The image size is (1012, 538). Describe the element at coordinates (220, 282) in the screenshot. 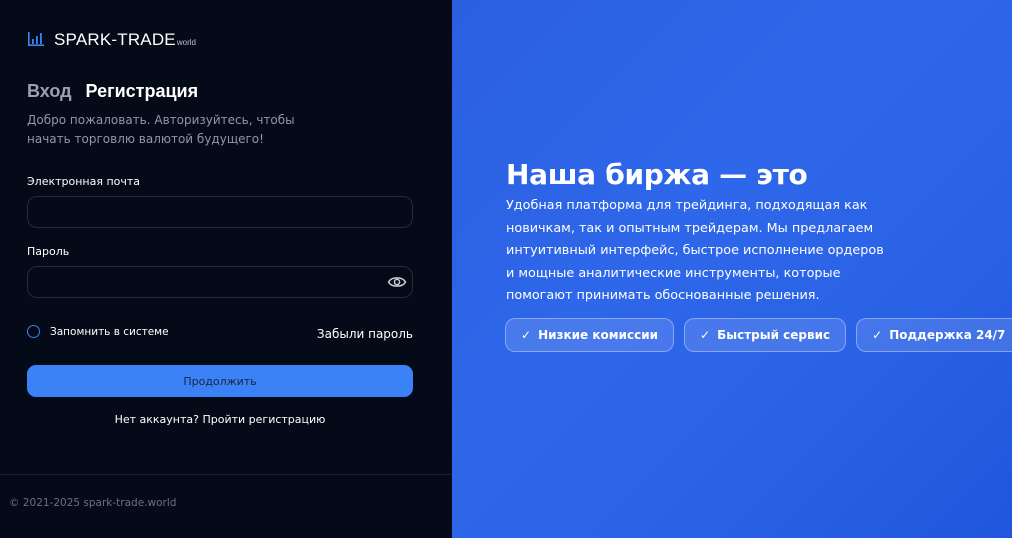

I see `password-field` at that location.